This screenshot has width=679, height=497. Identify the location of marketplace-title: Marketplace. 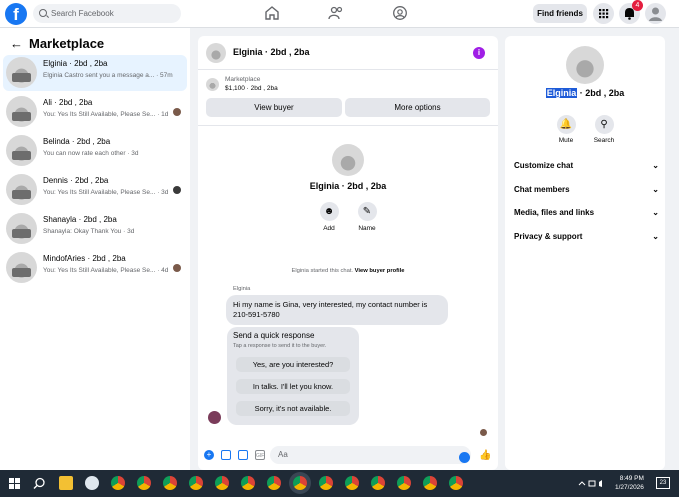
(67, 43).